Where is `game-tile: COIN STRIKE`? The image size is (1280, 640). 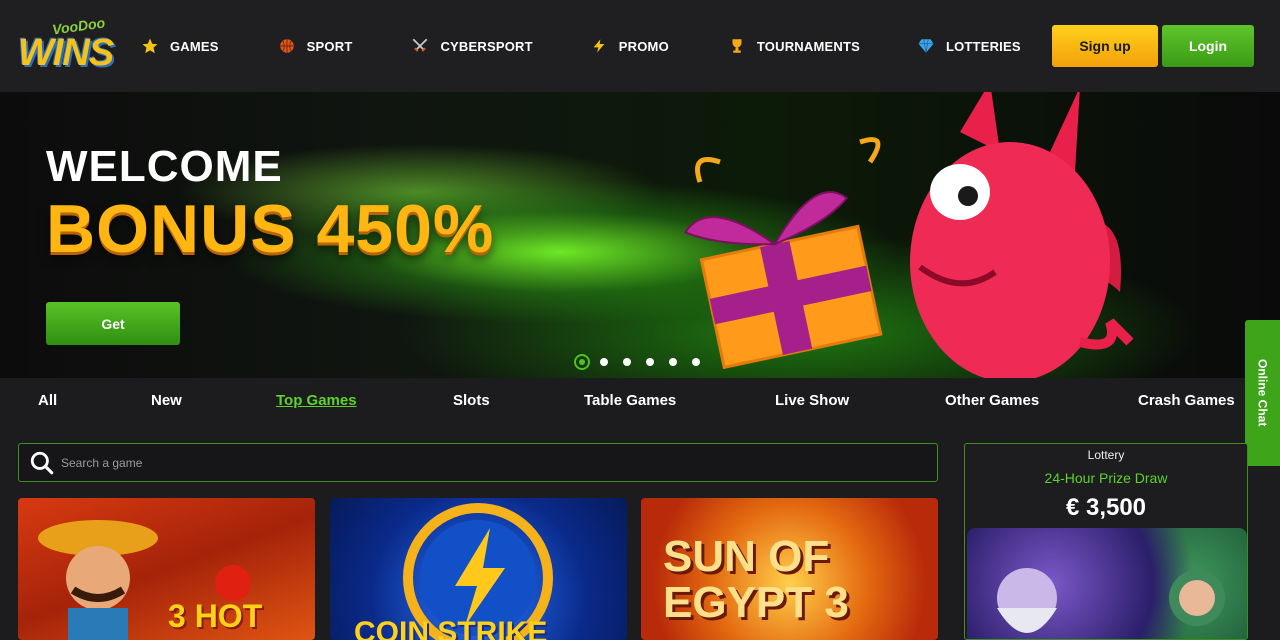
game-tile: COIN STRIKE is located at coordinates (478, 569).